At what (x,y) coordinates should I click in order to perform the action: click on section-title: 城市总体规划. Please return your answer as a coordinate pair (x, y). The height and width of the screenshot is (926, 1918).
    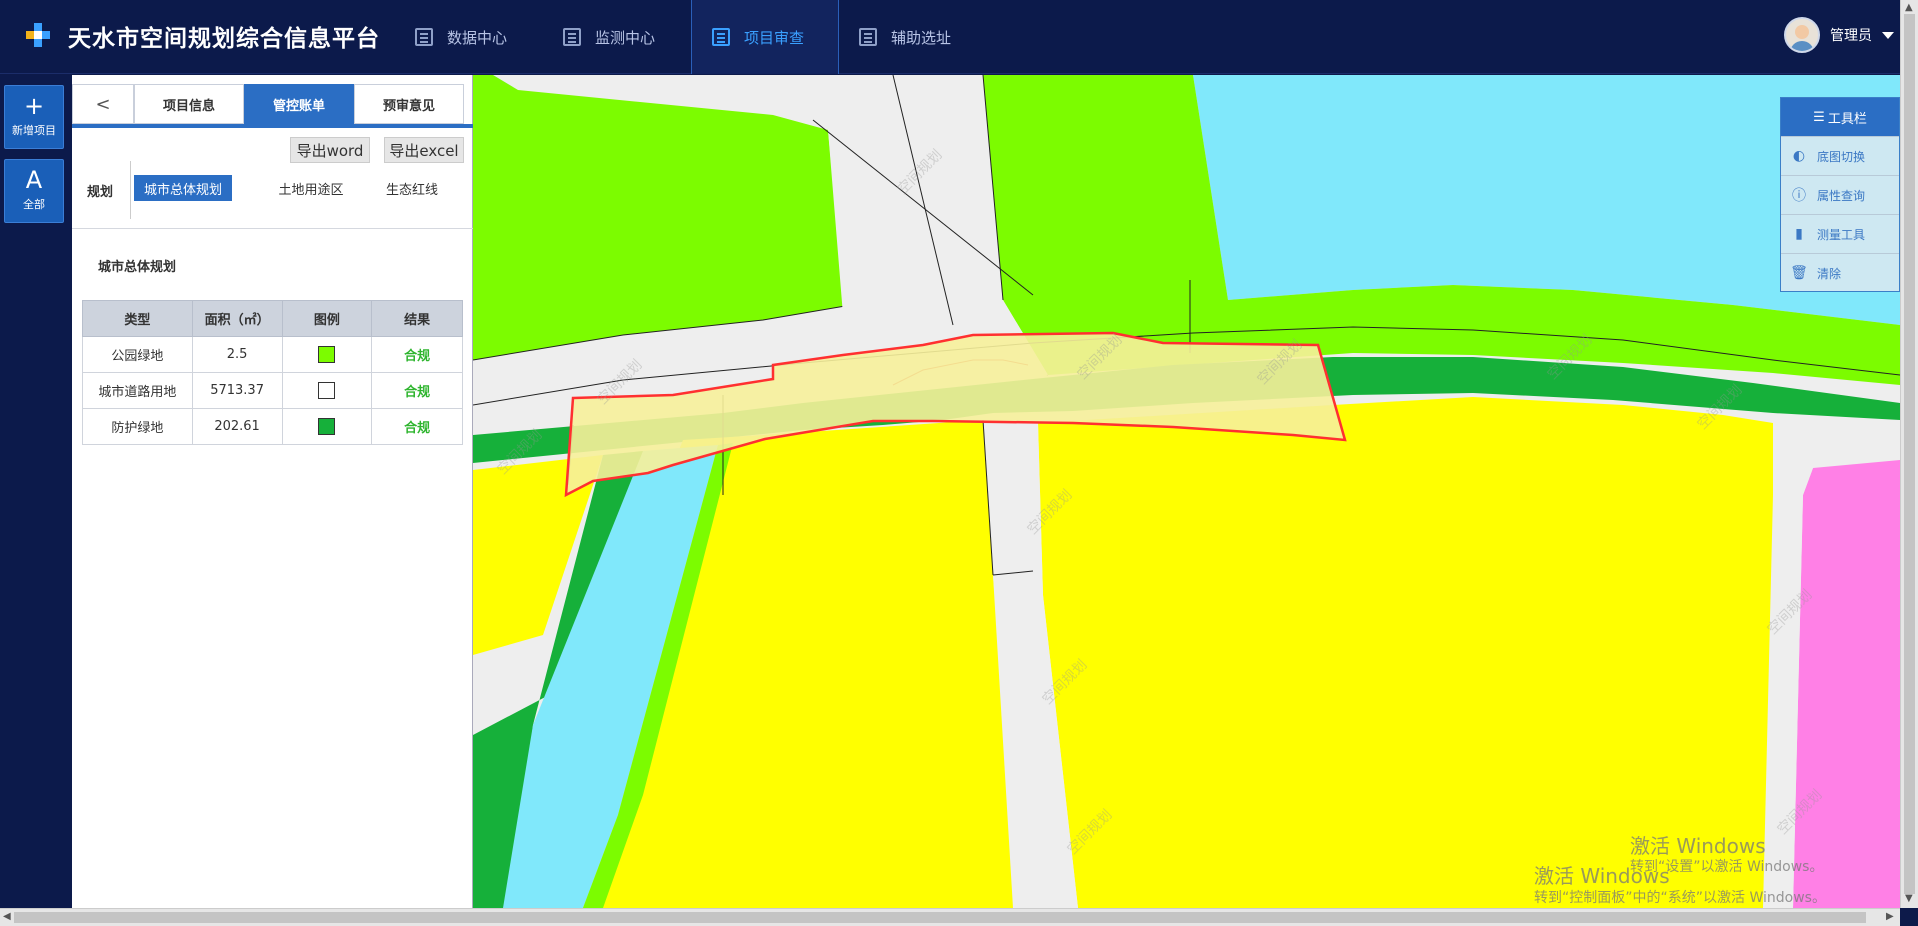
    Looking at the image, I should click on (137, 267).